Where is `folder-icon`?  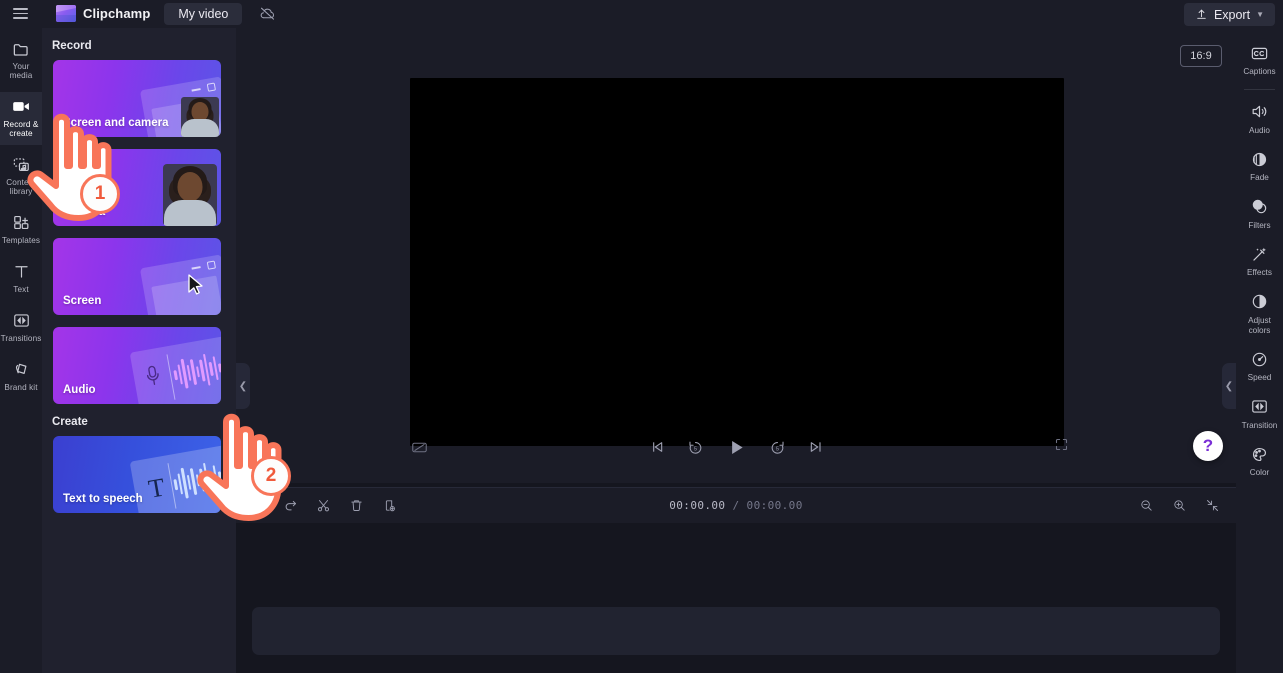 folder-icon is located at coordinates (21, 49).